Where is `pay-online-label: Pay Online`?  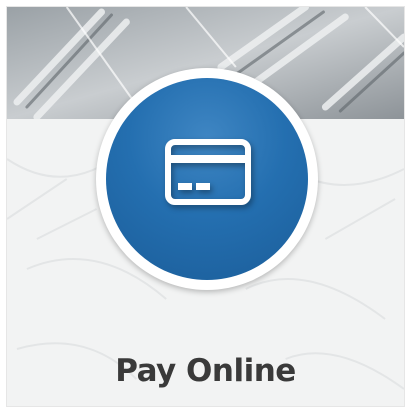 pay-online-label: Pay Online is located at coordinates (205, 371).